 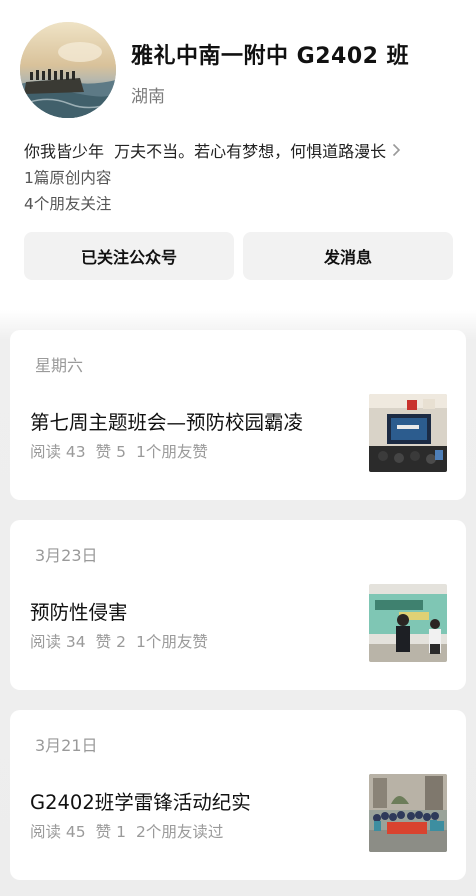 I want to click on presentation-students-photo-icon, so click(x=408, y=623).